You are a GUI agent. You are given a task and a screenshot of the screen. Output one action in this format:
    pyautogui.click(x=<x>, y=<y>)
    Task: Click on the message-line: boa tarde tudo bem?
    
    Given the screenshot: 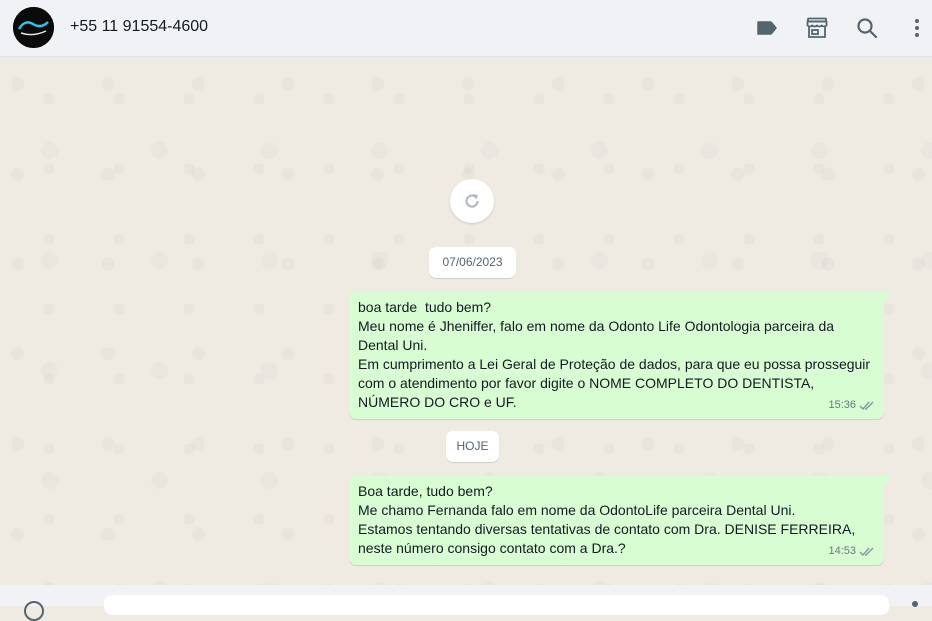 What is the action you would take?
    pyautogui.click(x=425, y=307)
    